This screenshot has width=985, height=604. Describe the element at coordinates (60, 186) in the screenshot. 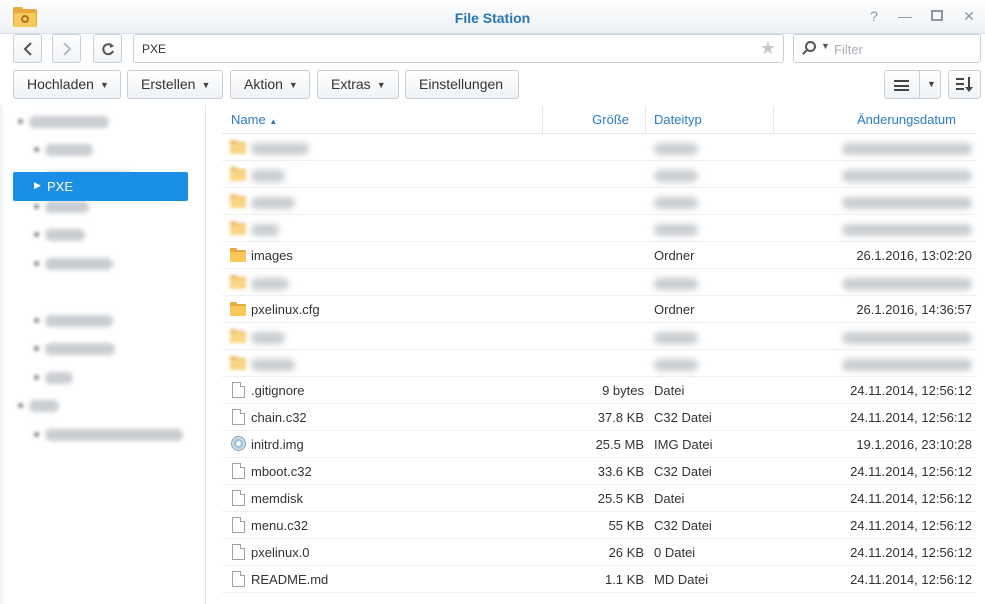

I see `tree-item-label: PXE` at that location.